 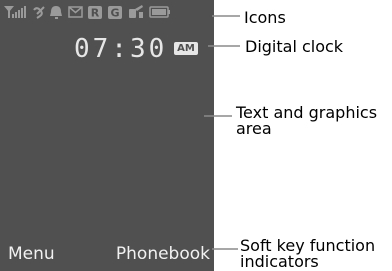 I want to click on clock-callout-label: Digital clock, so click(x=294, y=46).